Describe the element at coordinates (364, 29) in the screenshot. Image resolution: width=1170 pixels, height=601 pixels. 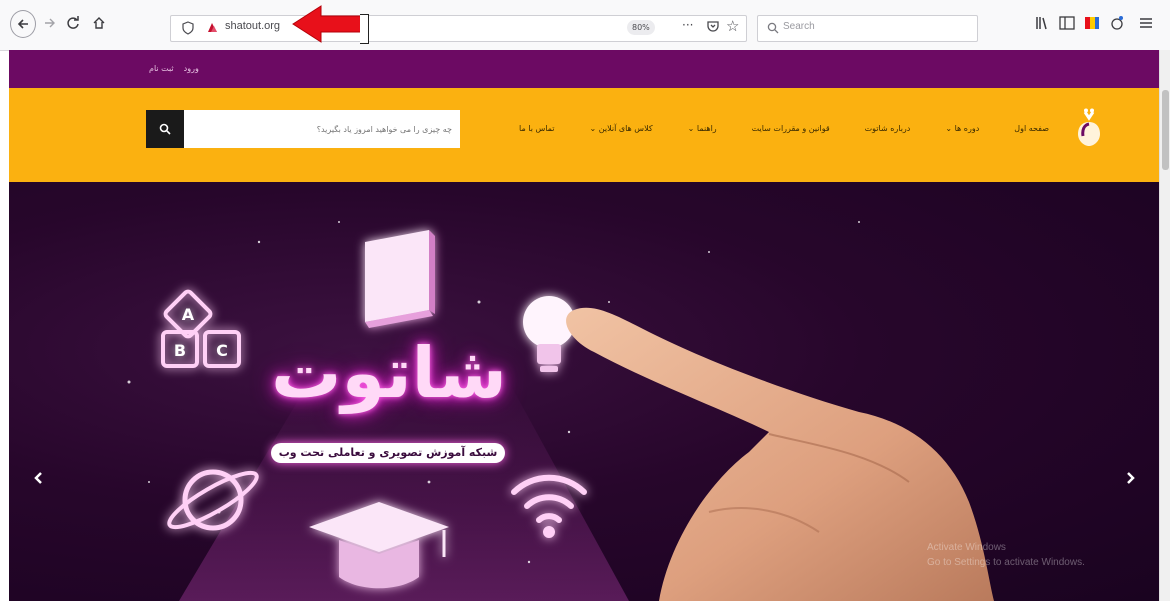
I see `annotation-bracket` at that location.